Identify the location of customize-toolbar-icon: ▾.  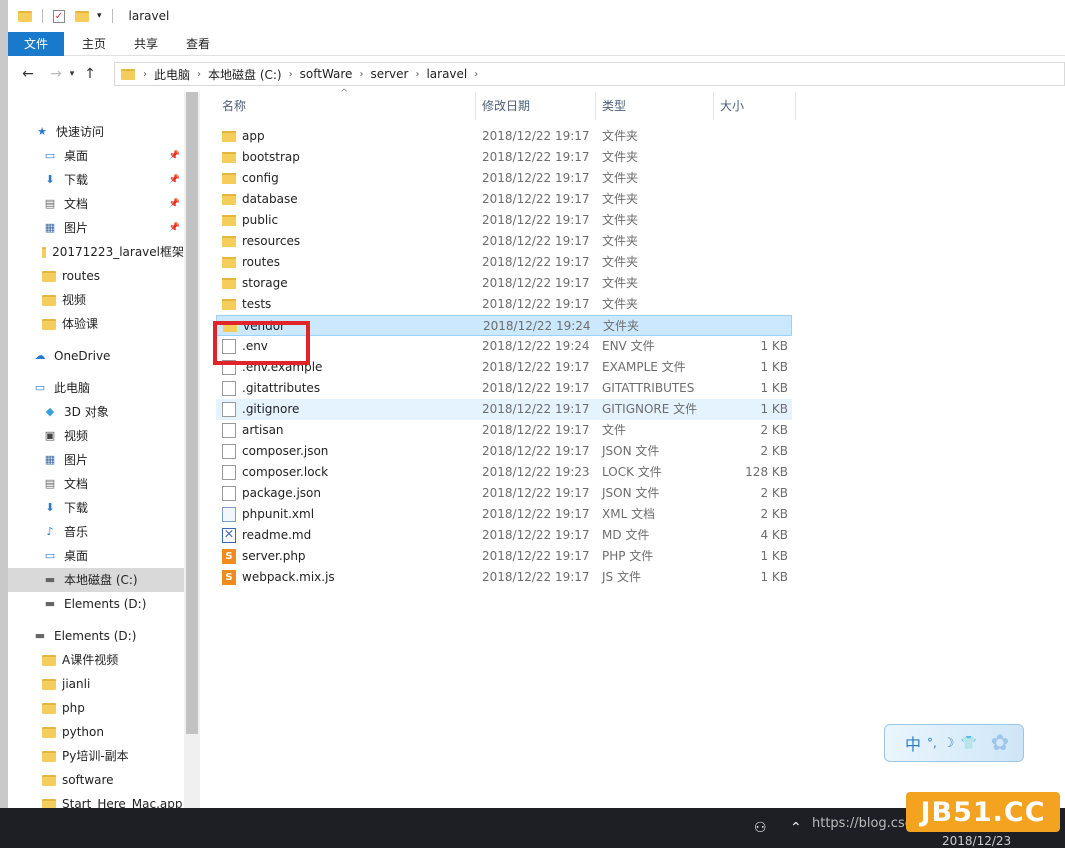
(99, 16).